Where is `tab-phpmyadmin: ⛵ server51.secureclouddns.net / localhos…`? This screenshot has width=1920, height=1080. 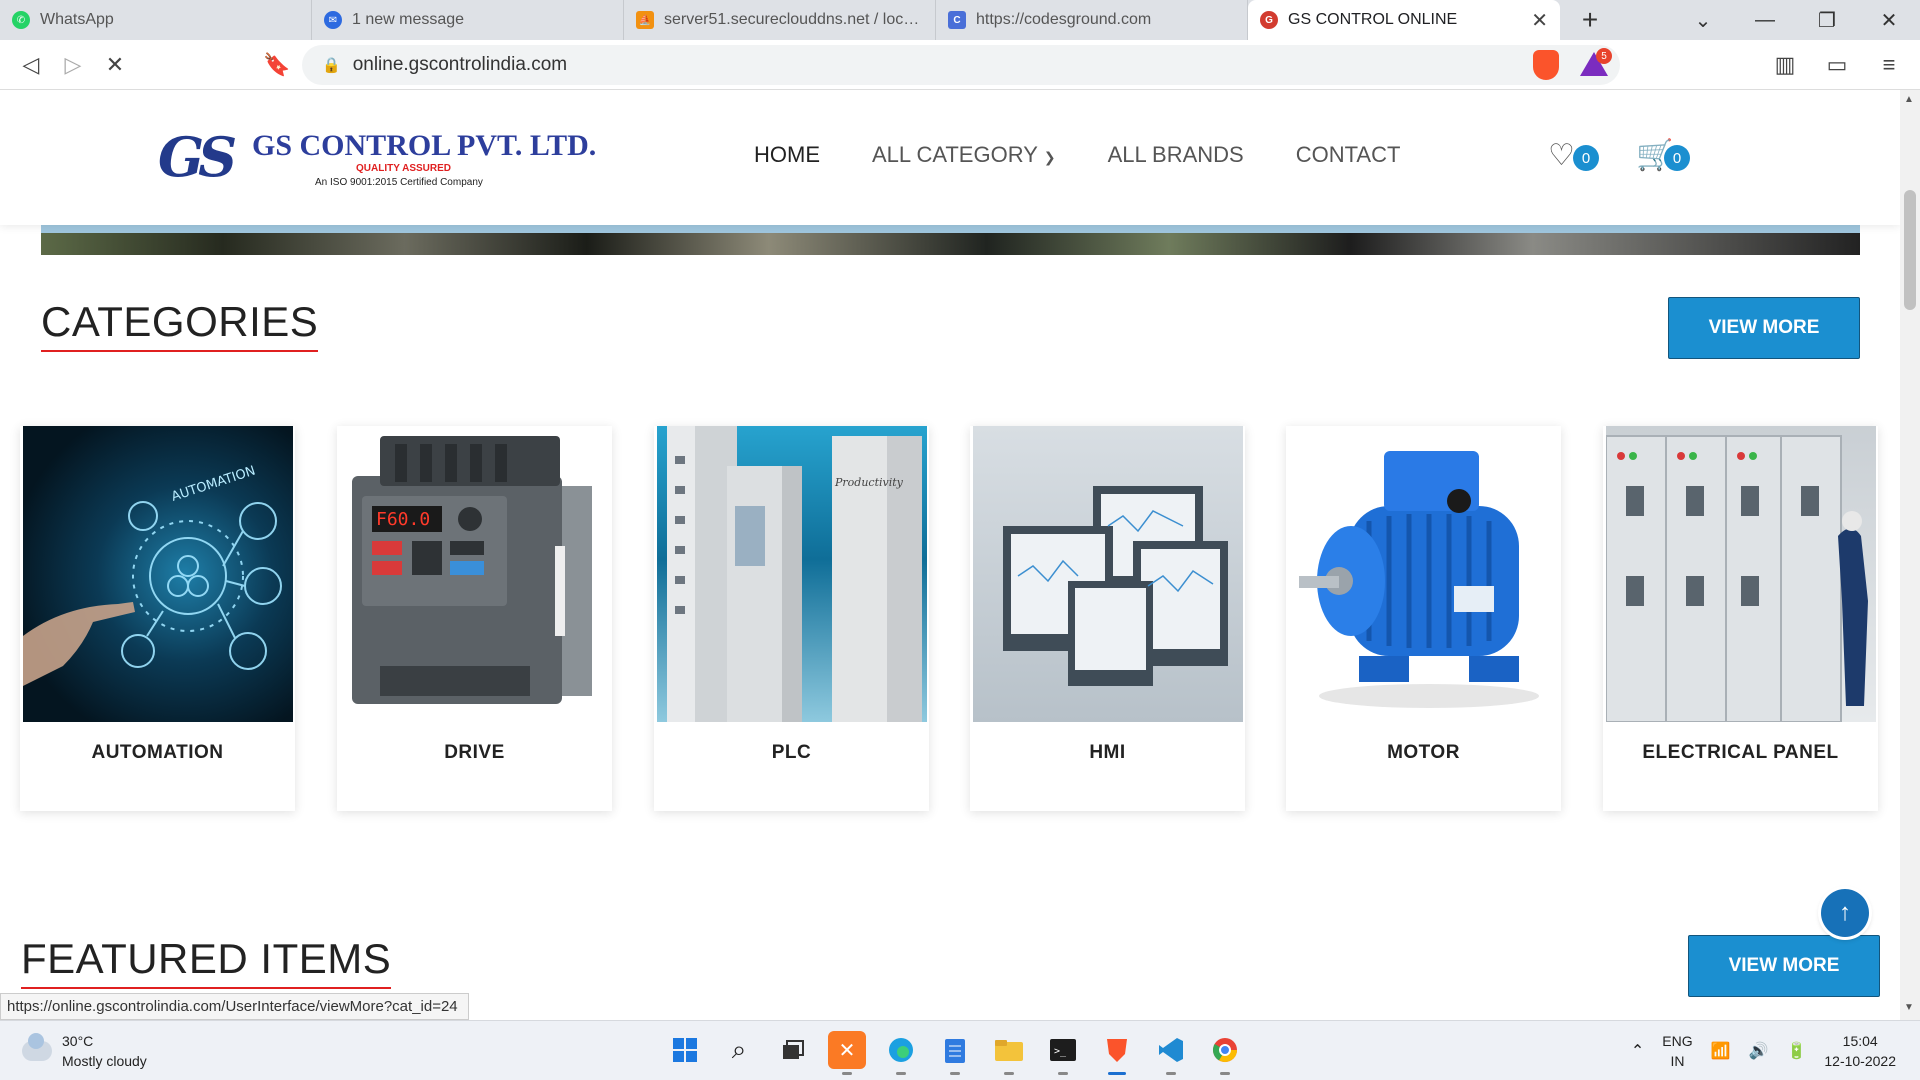 tab-phpmyadmin: ⛵ server51.secureclouddns.net / localhos… is located at coordinates (780, 20).